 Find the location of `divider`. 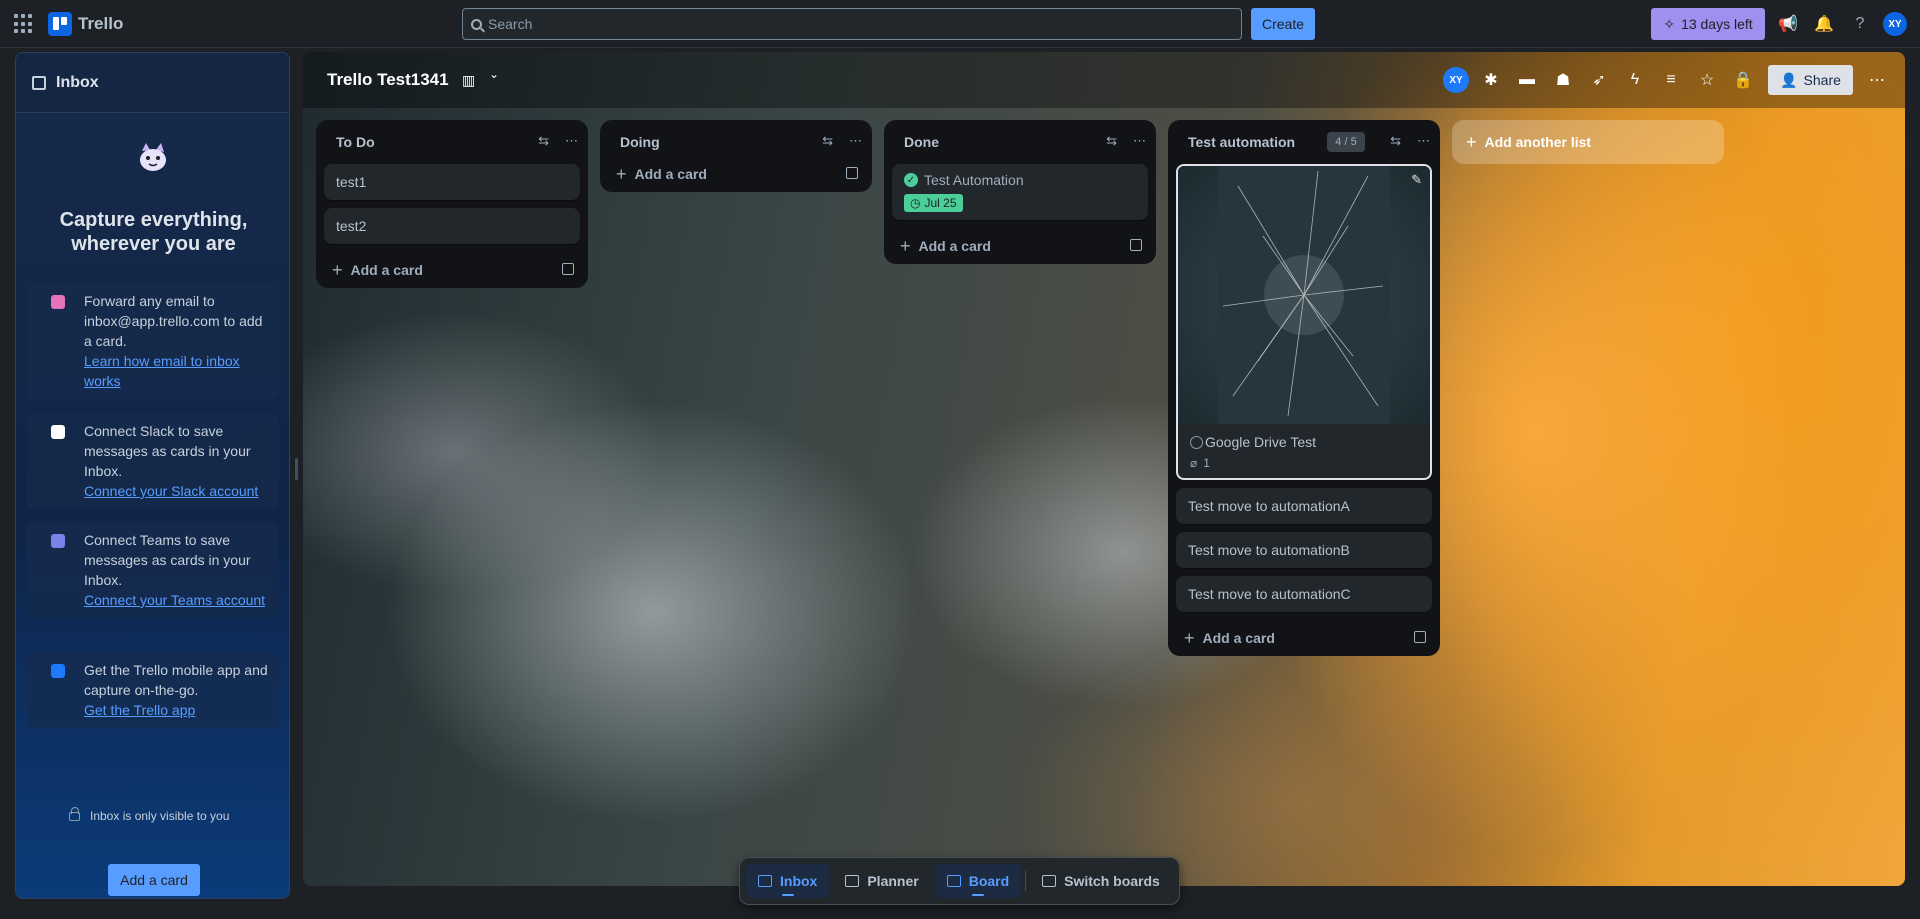

divider is located at coordinates (1026, 881).